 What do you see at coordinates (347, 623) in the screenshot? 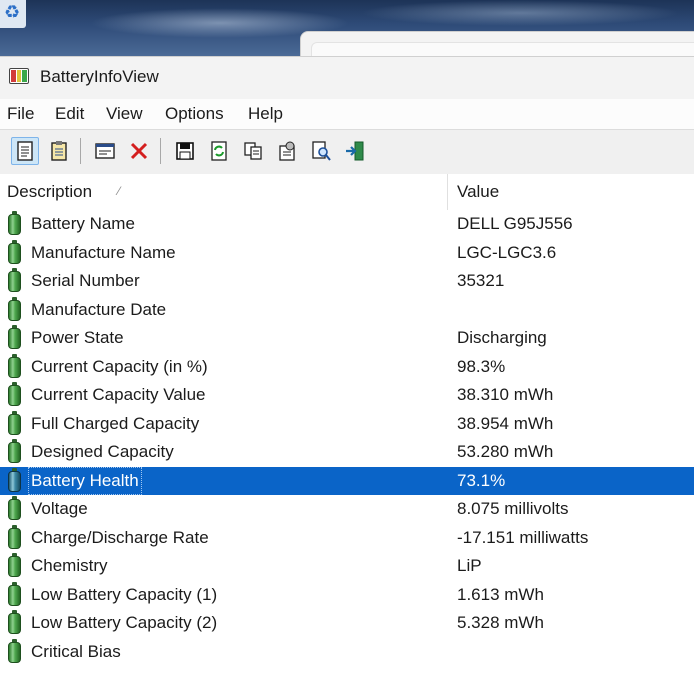
I see `table-row: Low Battery Capacity (2) 5.328 mWh` at bounding box center [347, 623].